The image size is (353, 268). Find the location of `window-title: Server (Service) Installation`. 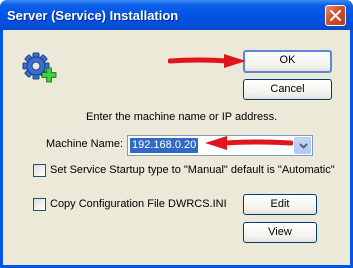

window-title: Server (Service) Installation is located at coordinates (93, 15).